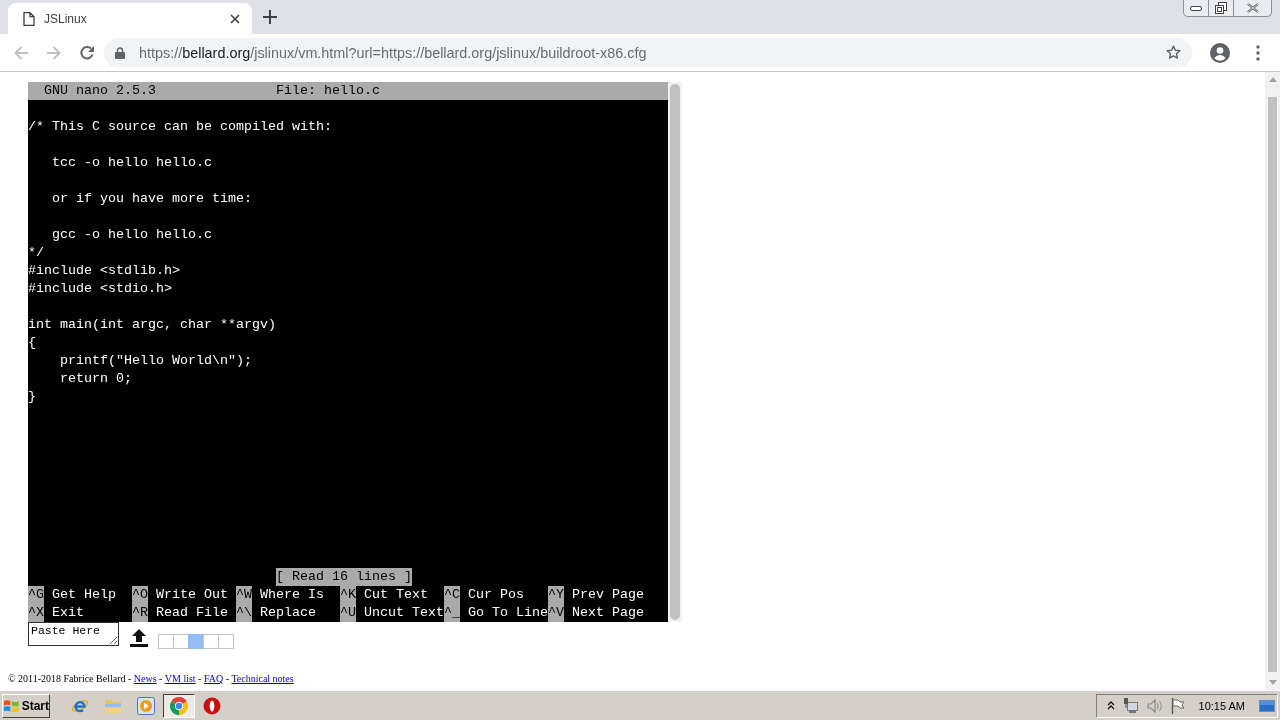 The width and height of the screenshot is (1280, 720). What do you see at coordinates (1221, 705) in the screenshot?
I see `clock: 10:15 AM` at bounding box center [1221, 705].